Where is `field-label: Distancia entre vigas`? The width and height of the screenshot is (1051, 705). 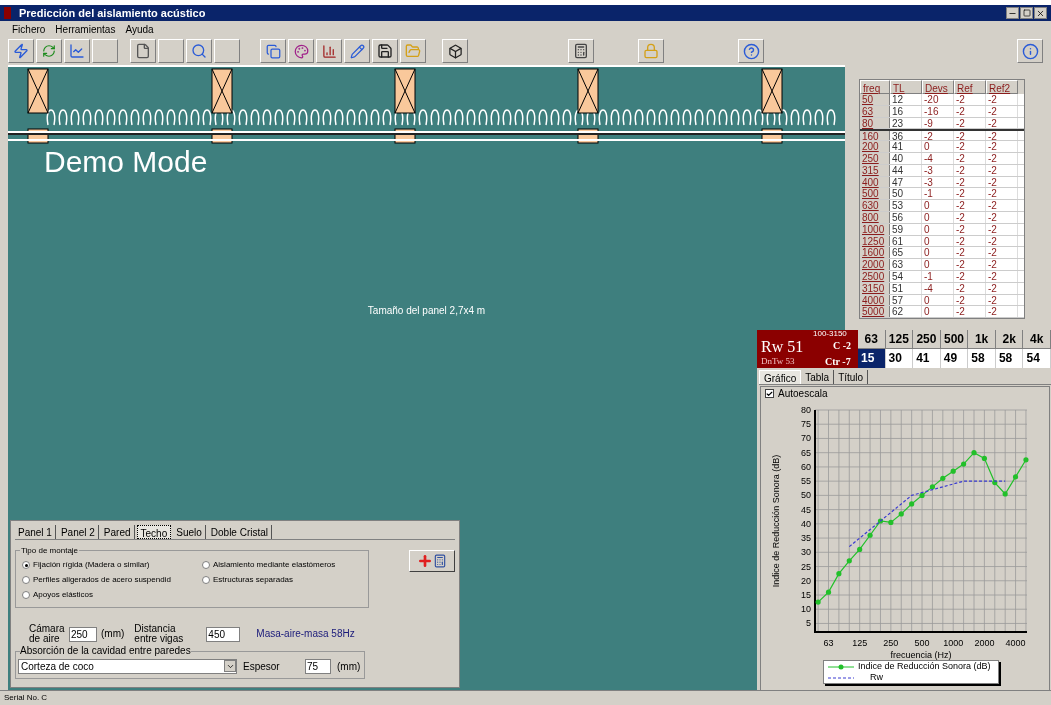
field-label: Distancia entre vigas is located at coordinates (159, 634).